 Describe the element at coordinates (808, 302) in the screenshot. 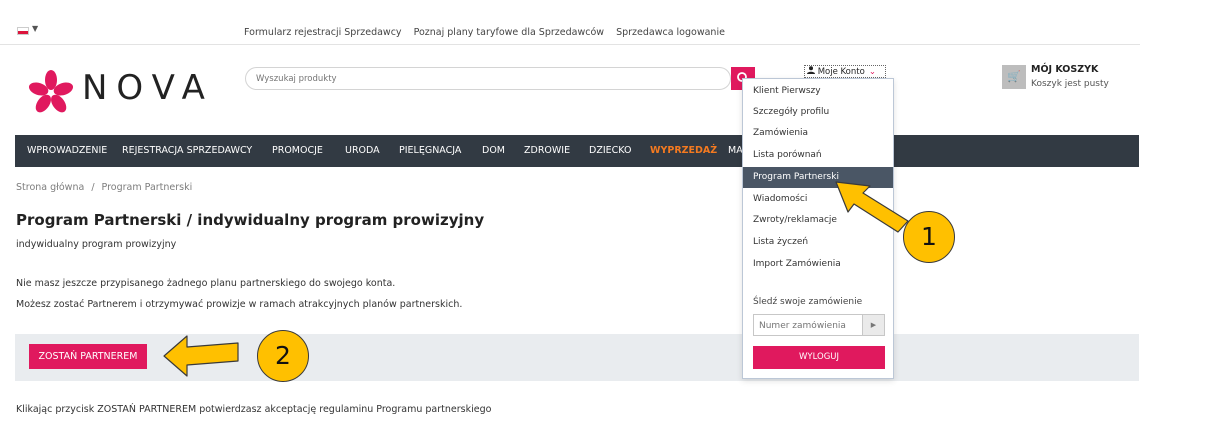

I see `track-order-label: Śledź swoje zamówienie` at that location.